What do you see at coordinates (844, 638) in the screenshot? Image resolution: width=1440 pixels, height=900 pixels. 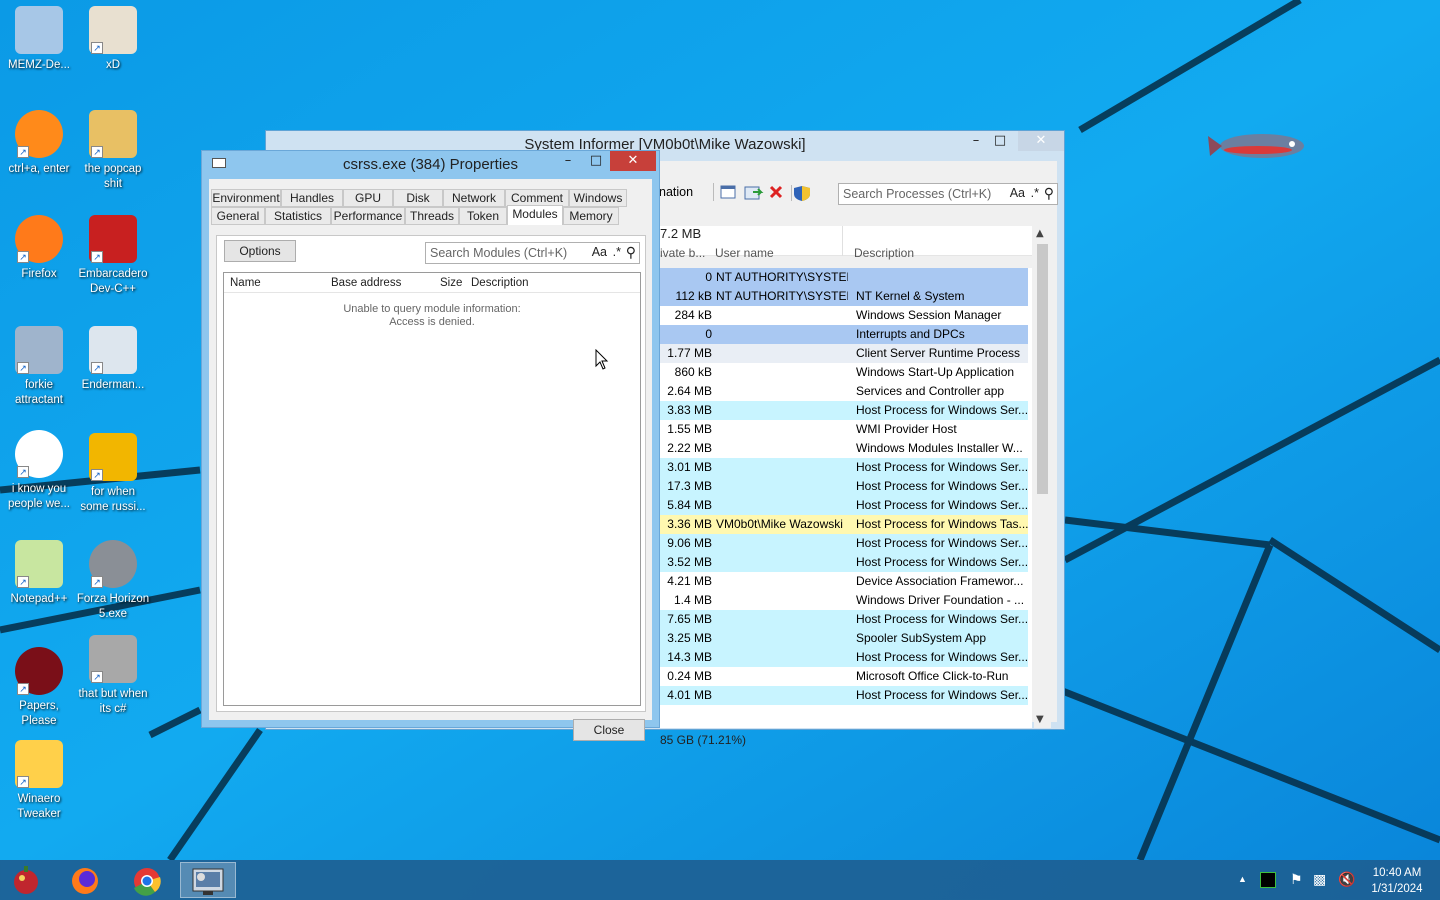 I see `process-row: 3.25 MB Spooler SubSystem App` at bounding box center [844, 638].